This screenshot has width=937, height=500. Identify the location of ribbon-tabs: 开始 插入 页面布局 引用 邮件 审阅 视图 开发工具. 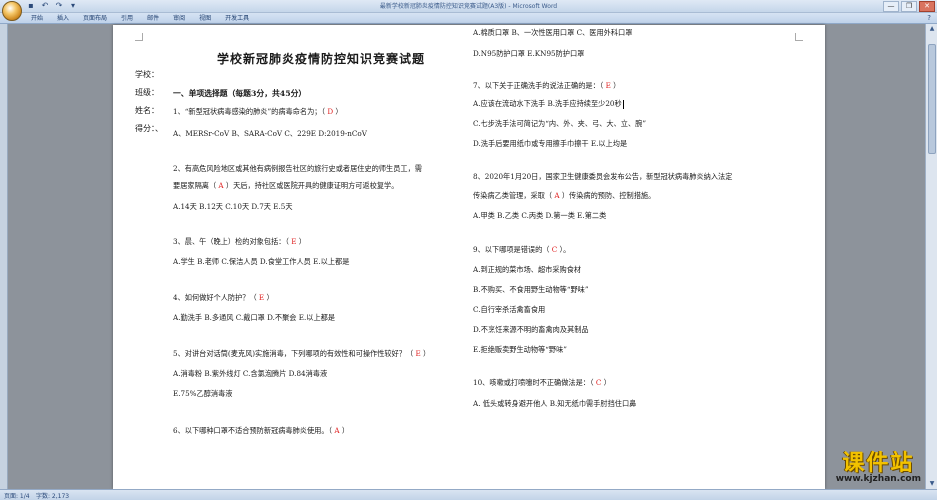
(140, 18).